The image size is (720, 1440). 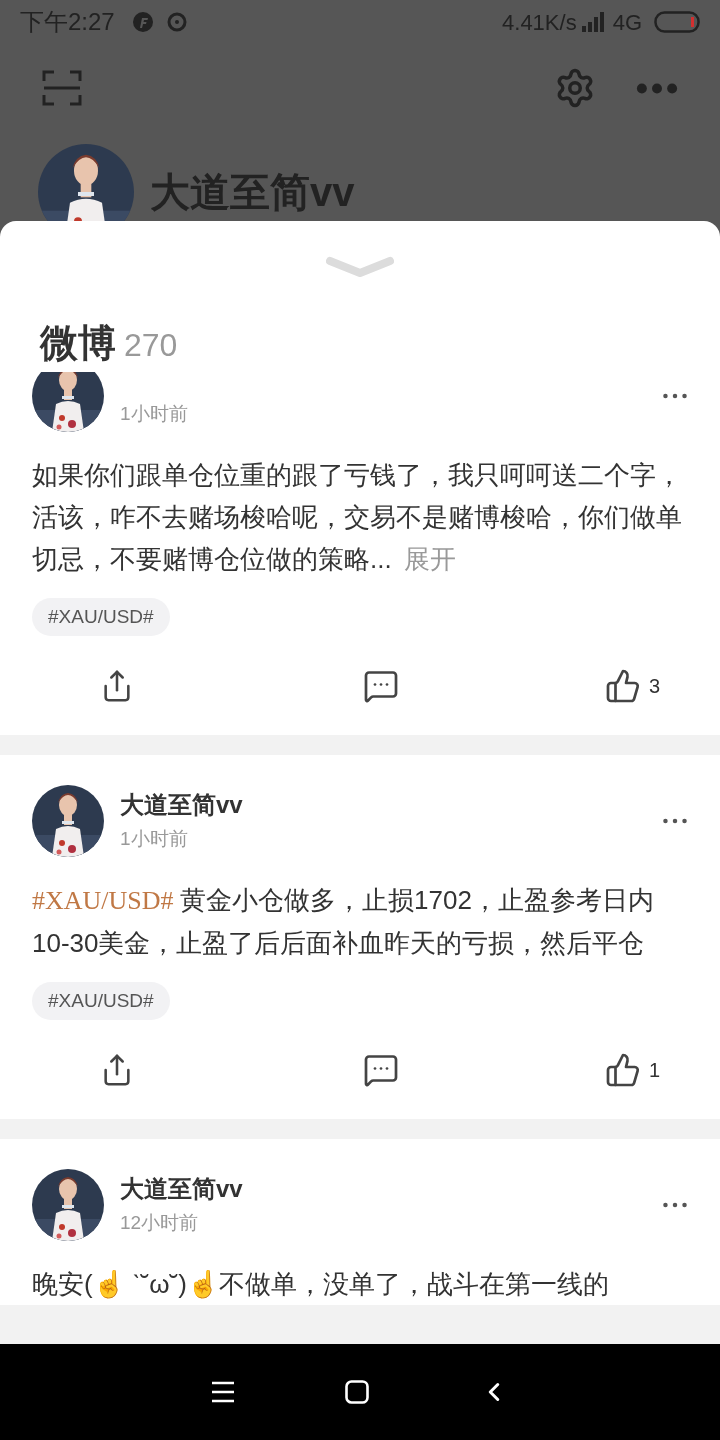 What do you see at coordinates (654, 686) in the screenshot?
I see `like-count: 3` at bounding box center [654, 686].